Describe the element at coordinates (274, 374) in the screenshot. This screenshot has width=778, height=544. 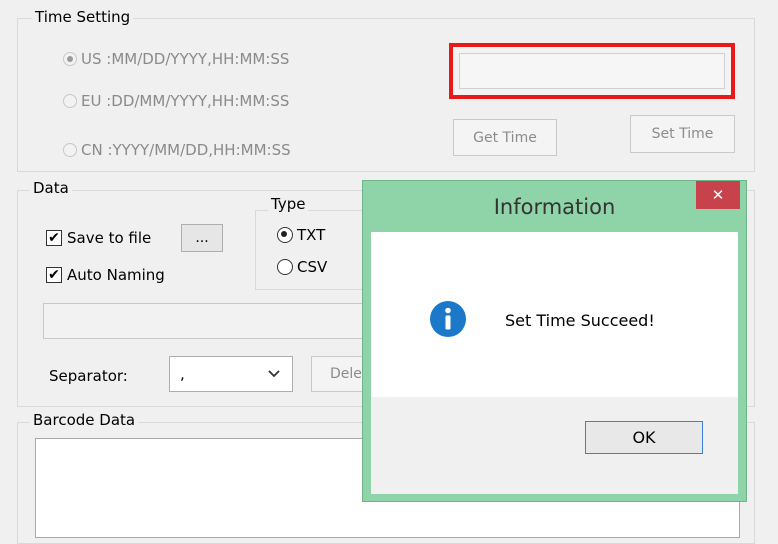
I see `chevron-down-icon` at that location.